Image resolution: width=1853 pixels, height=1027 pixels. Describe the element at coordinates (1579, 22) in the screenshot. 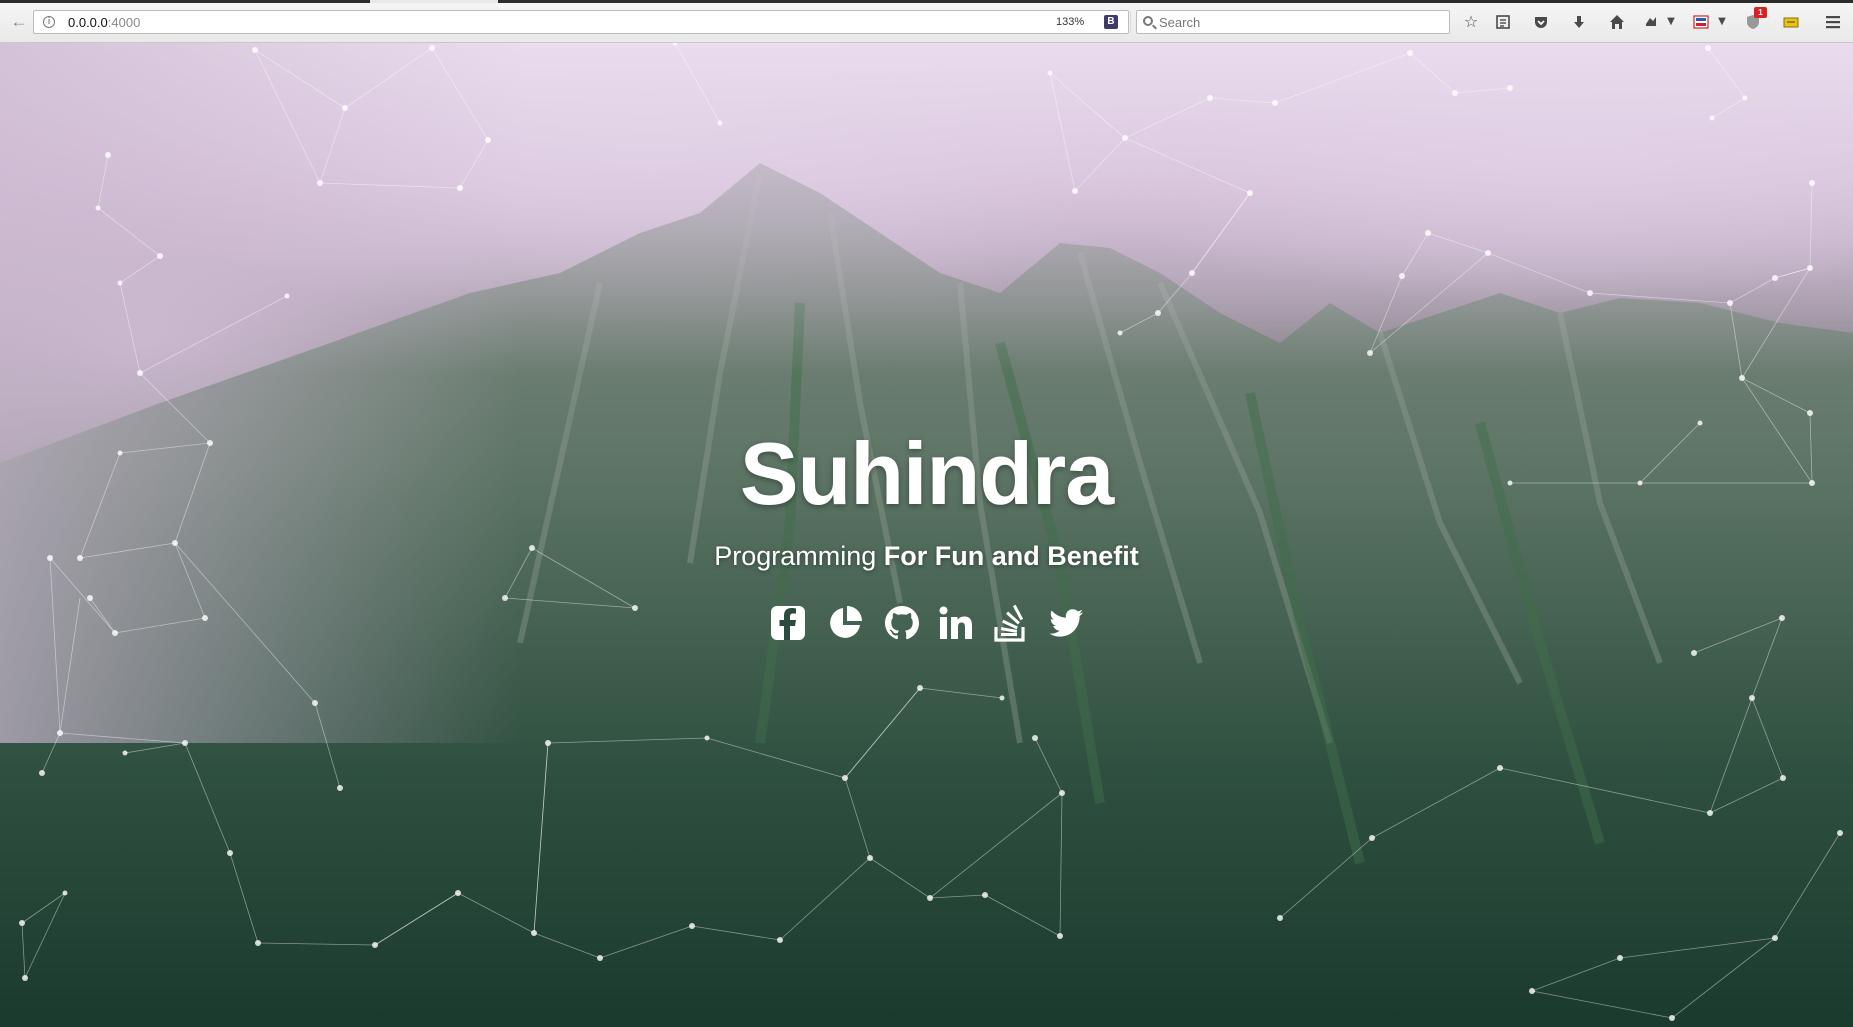

I see `downloads-icon` at that location.